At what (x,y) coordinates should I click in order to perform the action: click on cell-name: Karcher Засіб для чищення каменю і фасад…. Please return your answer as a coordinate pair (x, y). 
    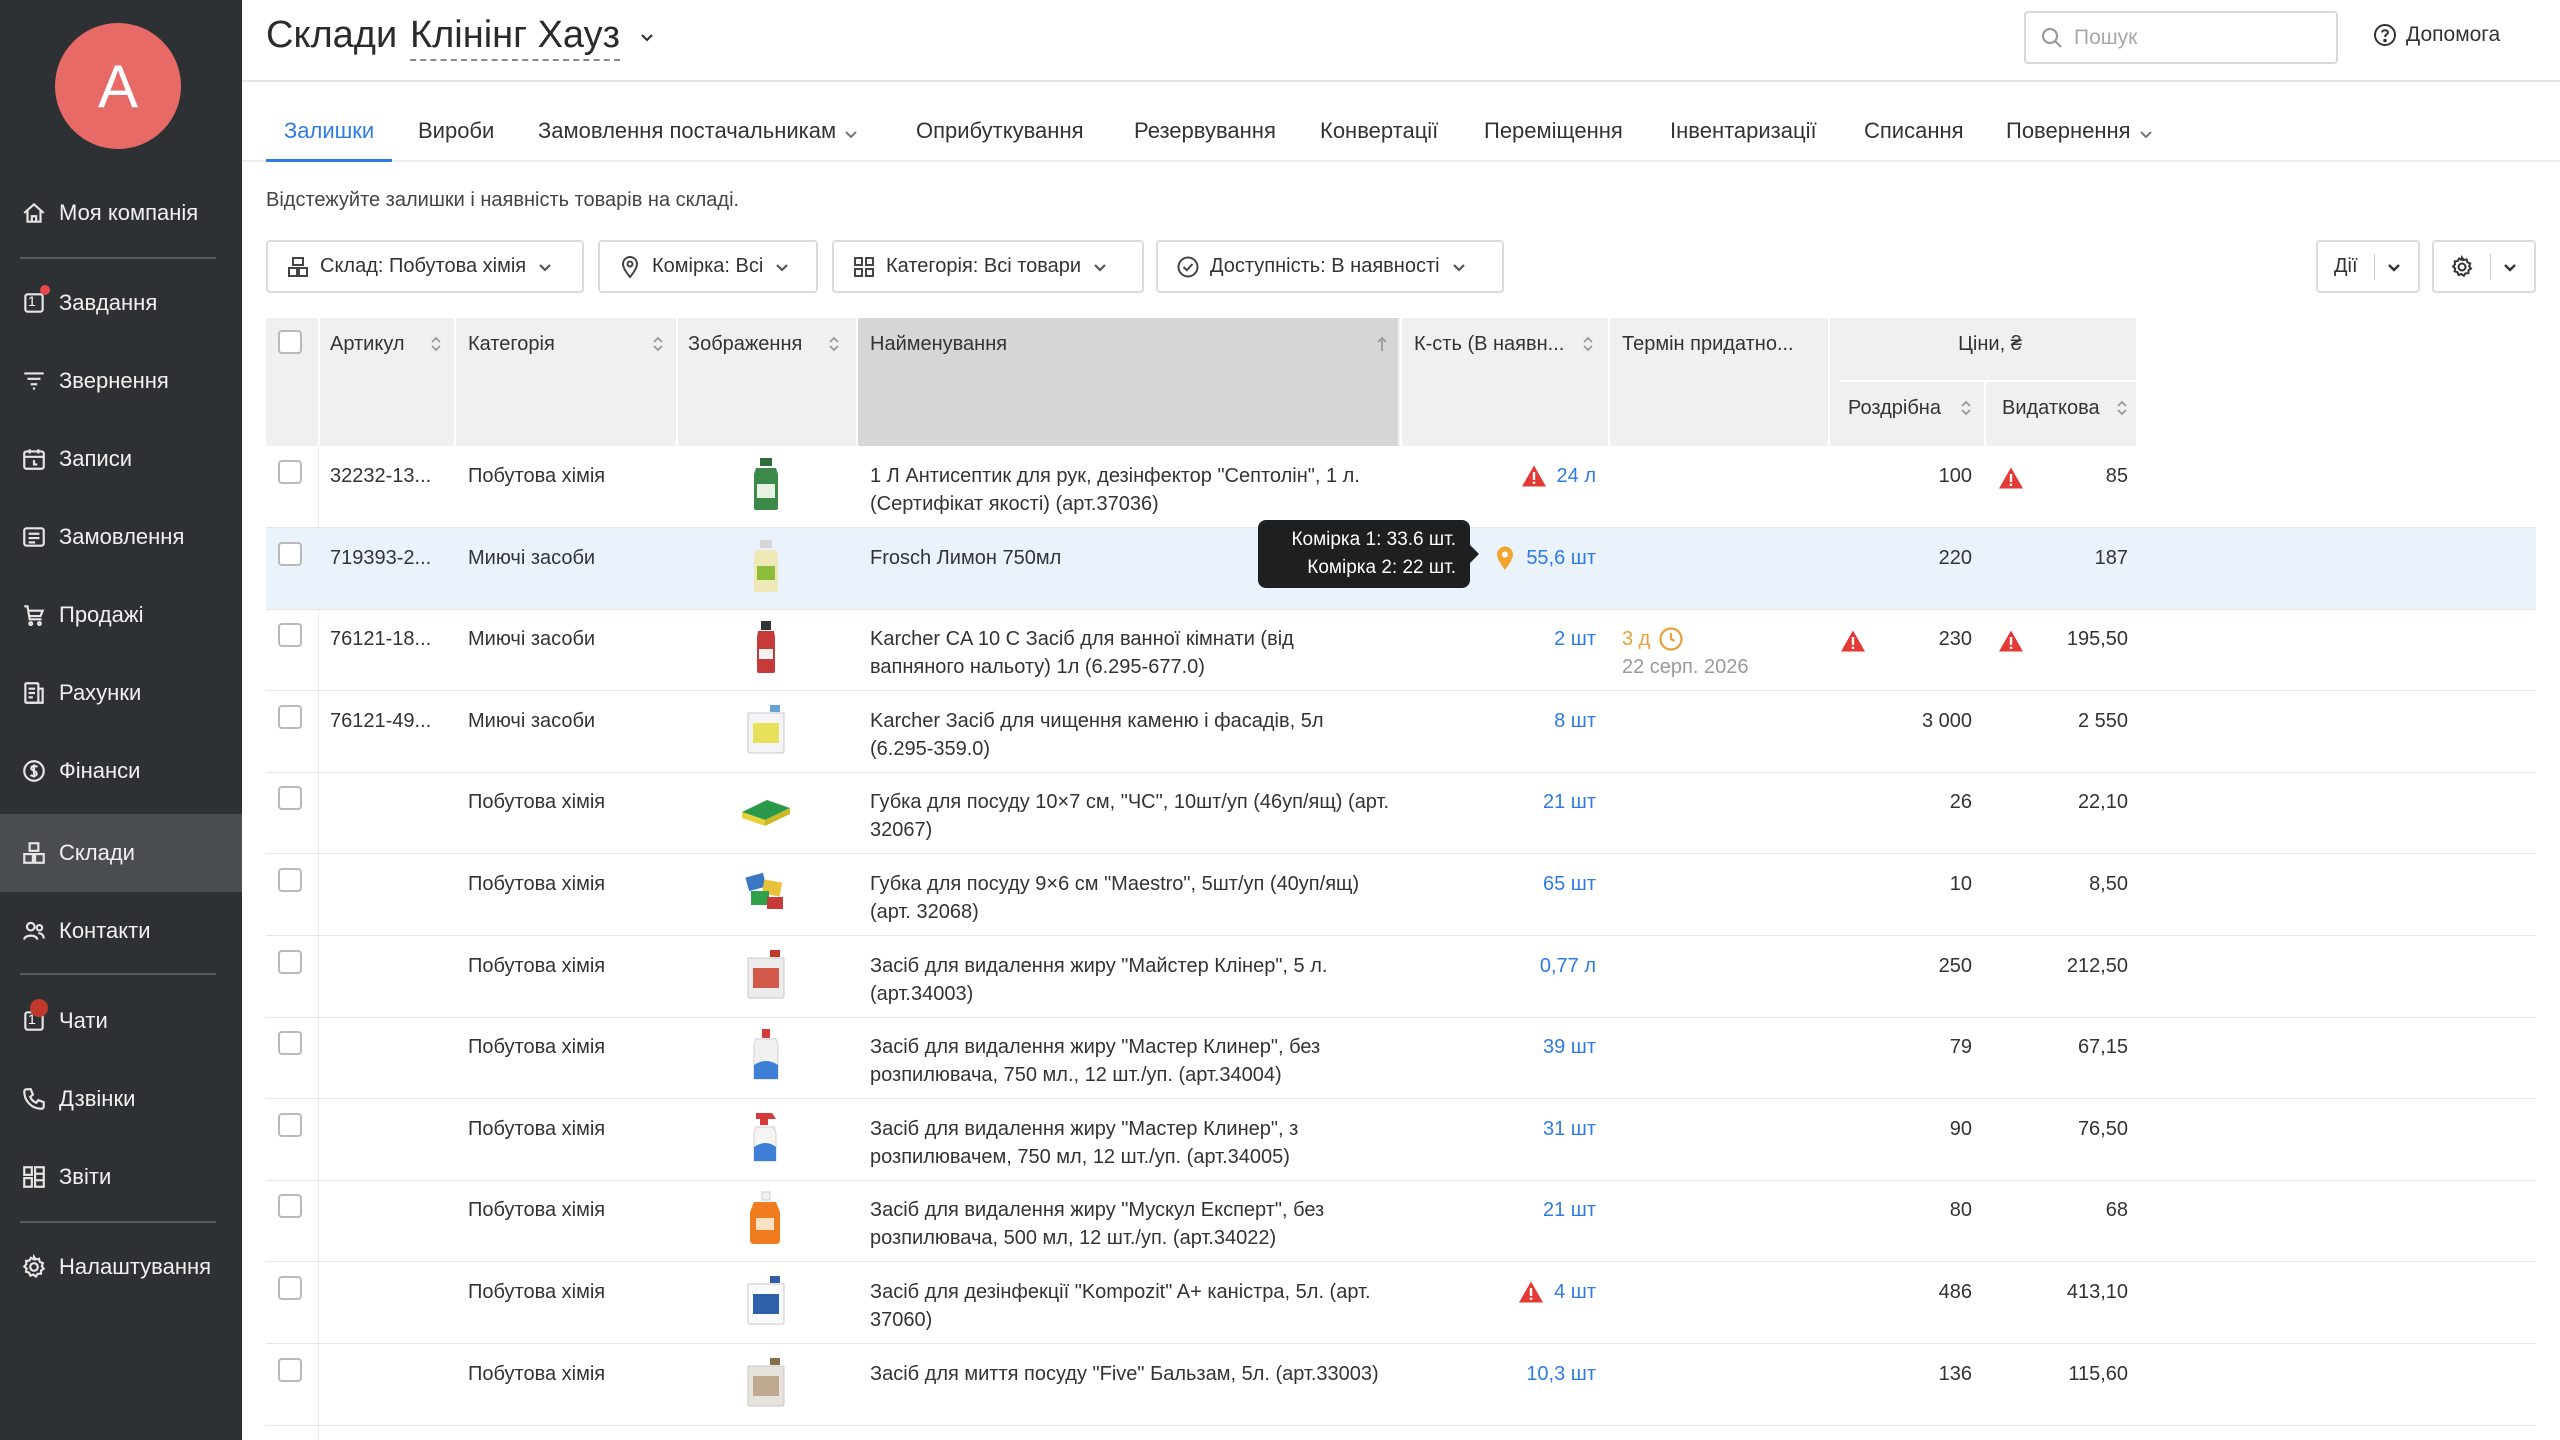
    Looking at the image, I should click on (1130, 735).